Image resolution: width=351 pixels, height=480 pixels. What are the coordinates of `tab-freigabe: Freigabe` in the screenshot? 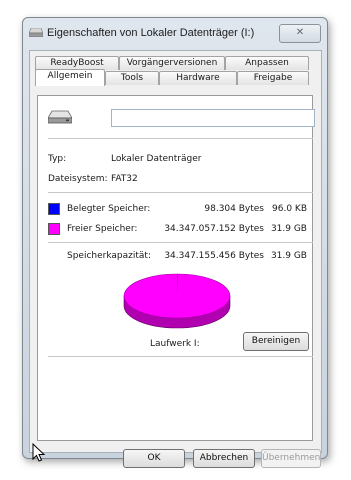 It's located at (273, 78).